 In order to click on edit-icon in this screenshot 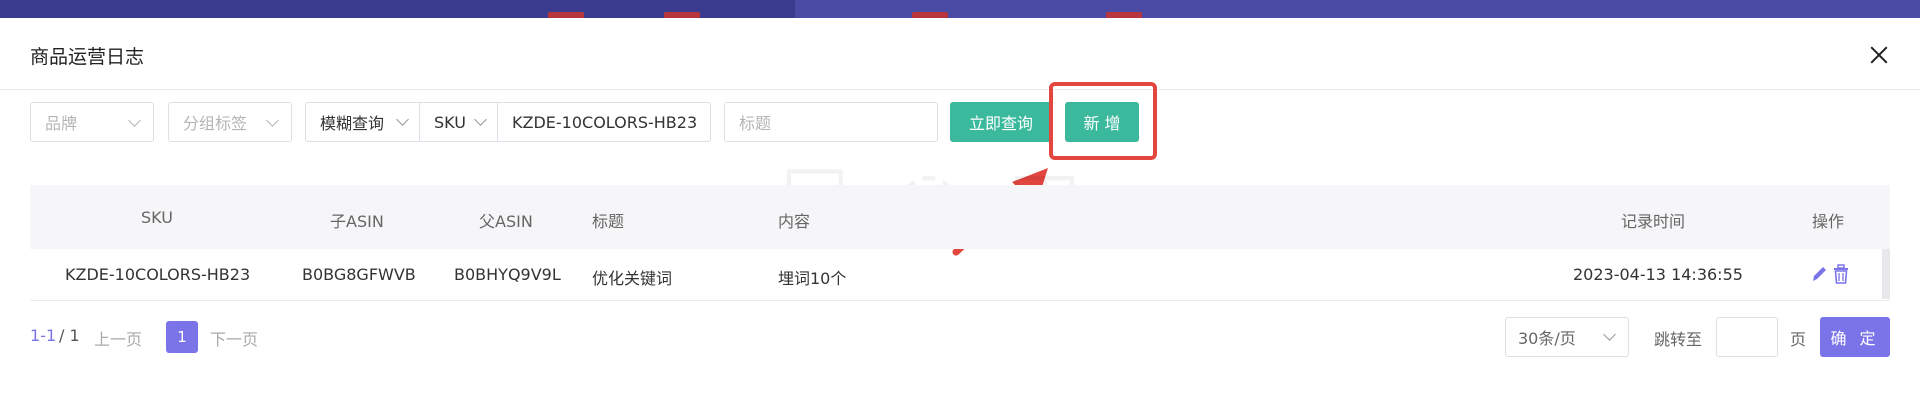, I will do `click(1819, 274)`.